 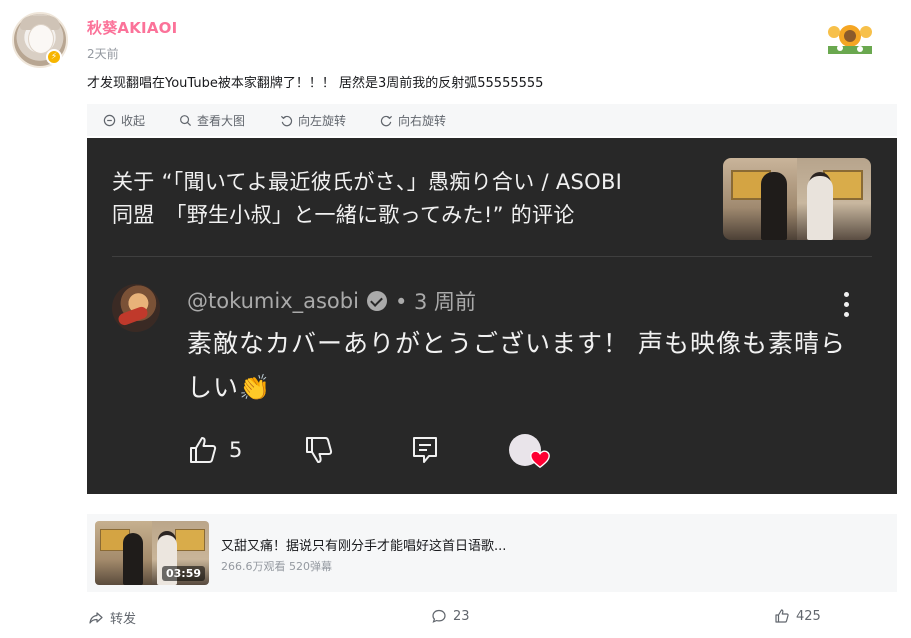 I want to click on sunflower-decoration-icon, so click(x=850, y=38).